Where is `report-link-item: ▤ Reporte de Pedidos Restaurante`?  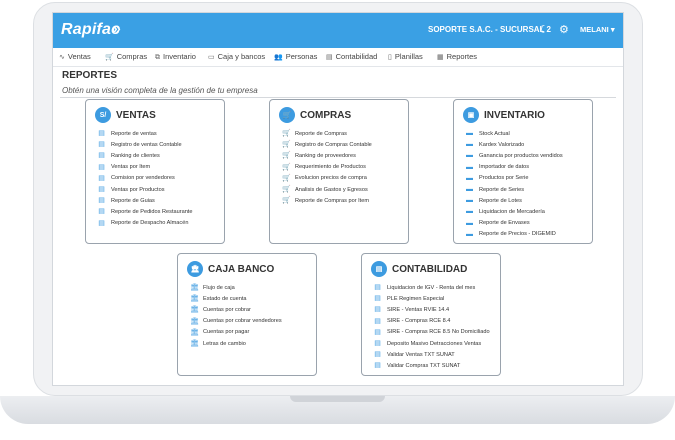
report-link-item: ▤ Reporte de Pedidos Restaurante is located at coordinates (145, 211).